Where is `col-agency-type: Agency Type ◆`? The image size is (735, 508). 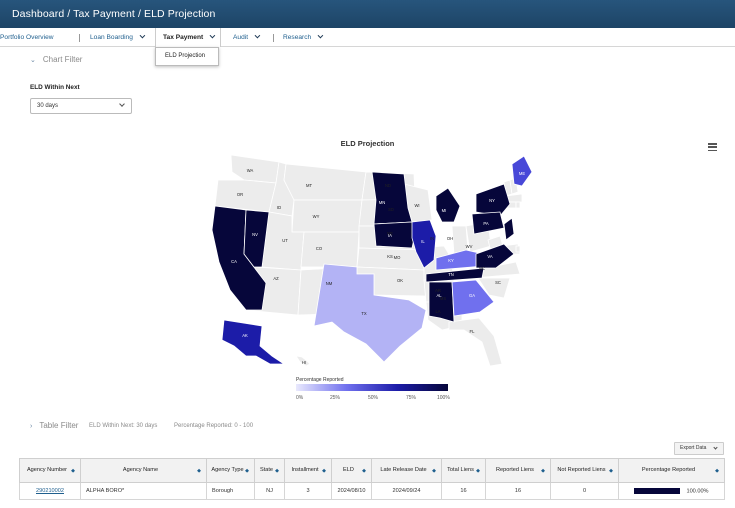 col-agency-type: Agency Type ◆ is located at coordinates (230, 470).